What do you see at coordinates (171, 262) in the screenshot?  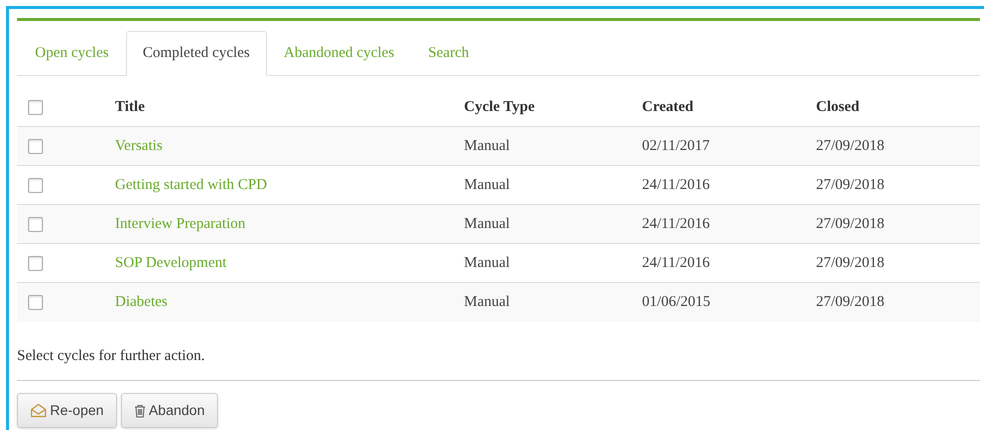 I see `title-link: SOP Development` at bounding box center [171, 262].